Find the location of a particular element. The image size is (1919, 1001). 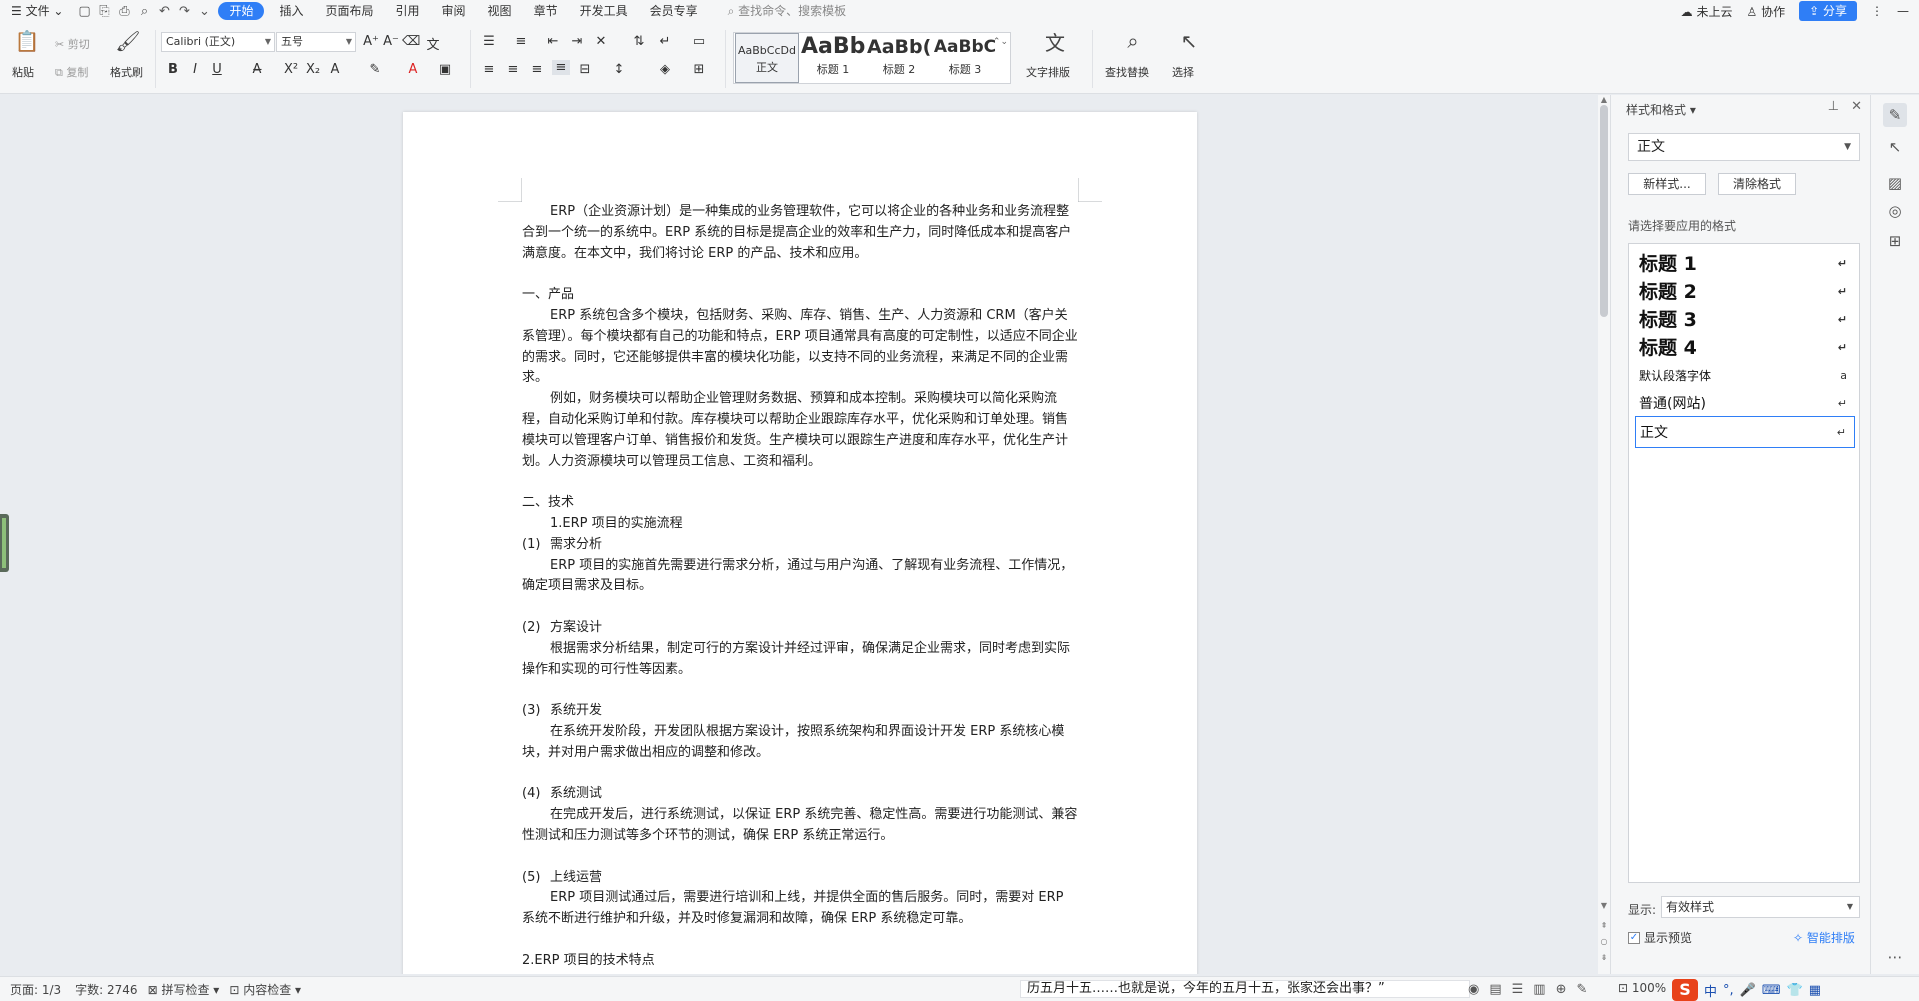

customize-icon: ⌄ is located at coordinates (204, 11).